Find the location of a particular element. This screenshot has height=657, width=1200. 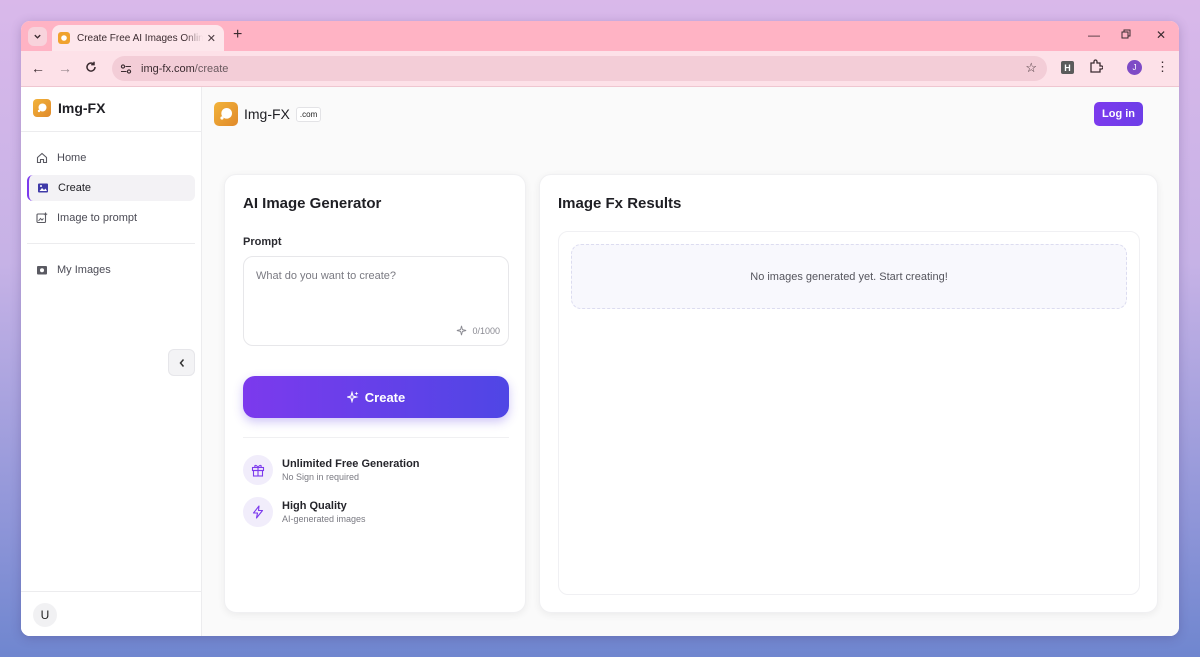

create-button-label: Create is located at coordinates (385, 397).